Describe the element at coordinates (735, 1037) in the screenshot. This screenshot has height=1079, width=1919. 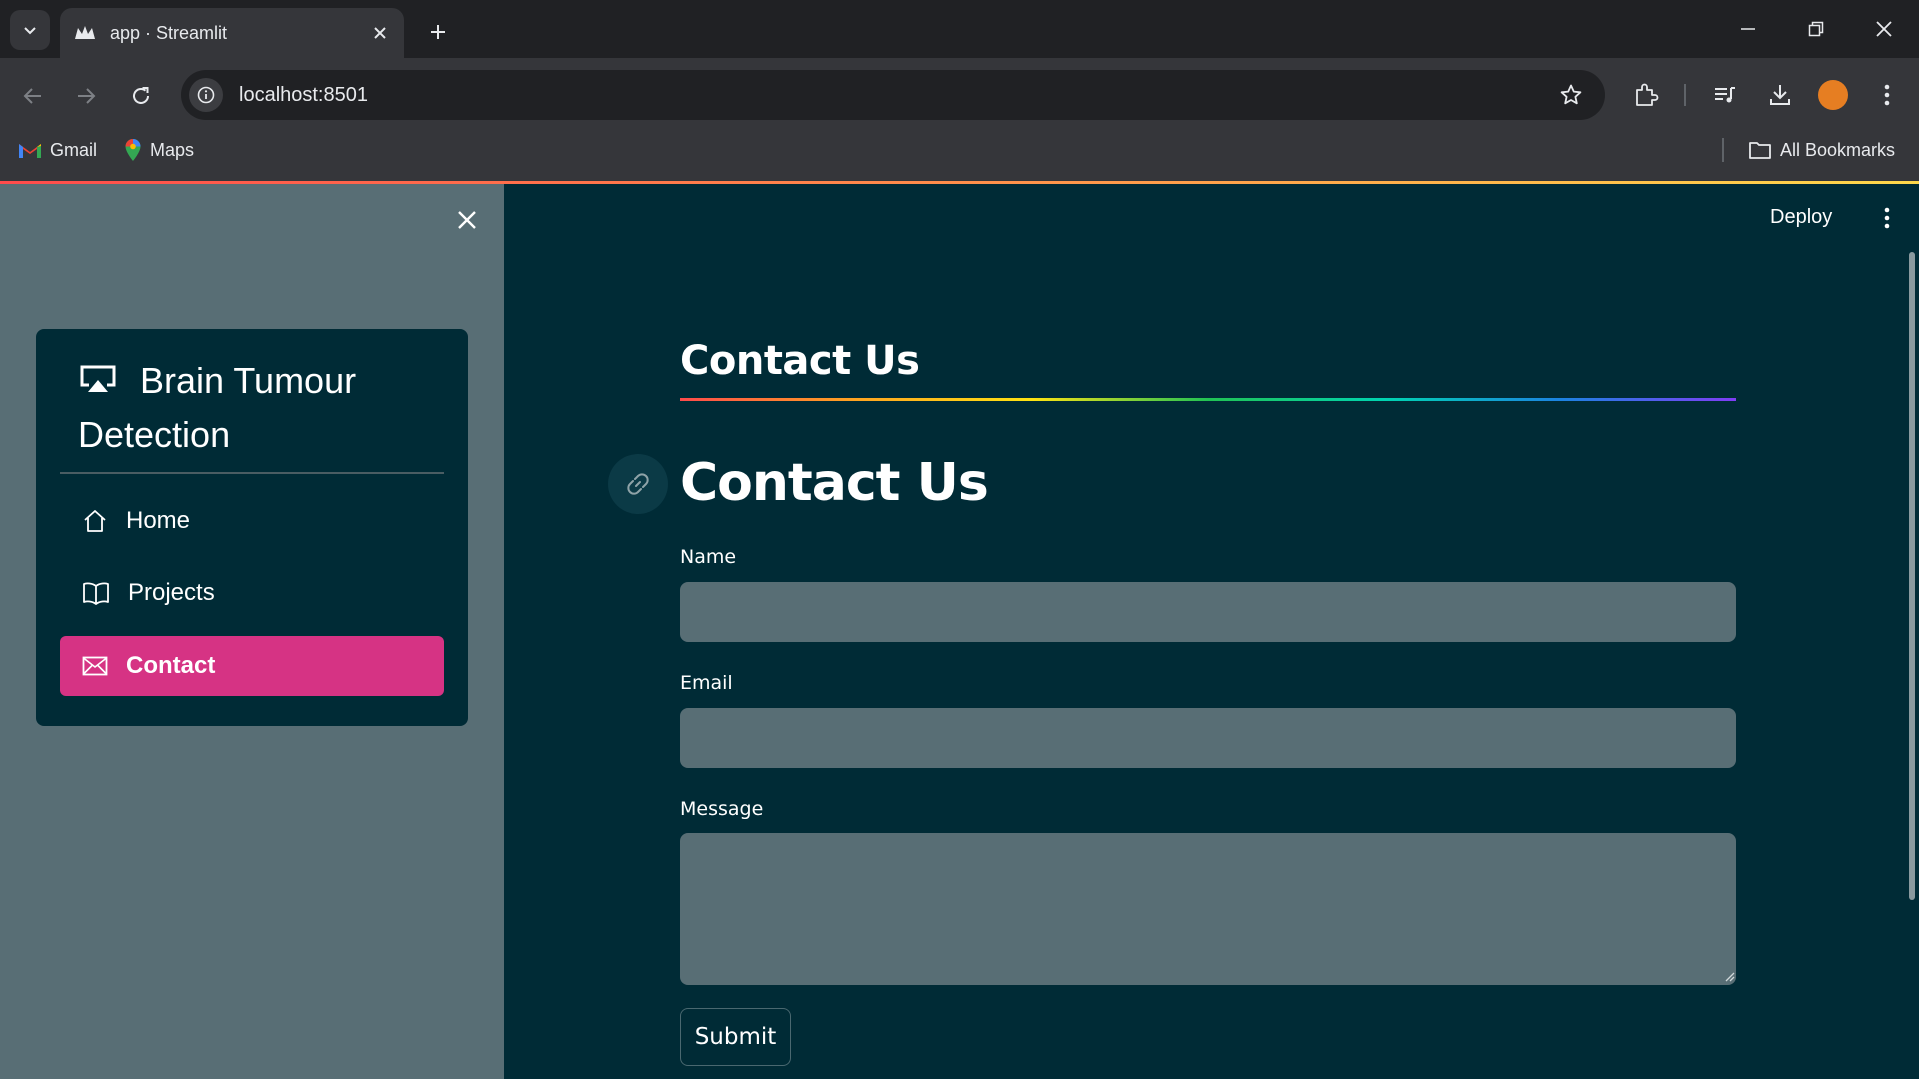
I see `submit-button: Submit` at that location.